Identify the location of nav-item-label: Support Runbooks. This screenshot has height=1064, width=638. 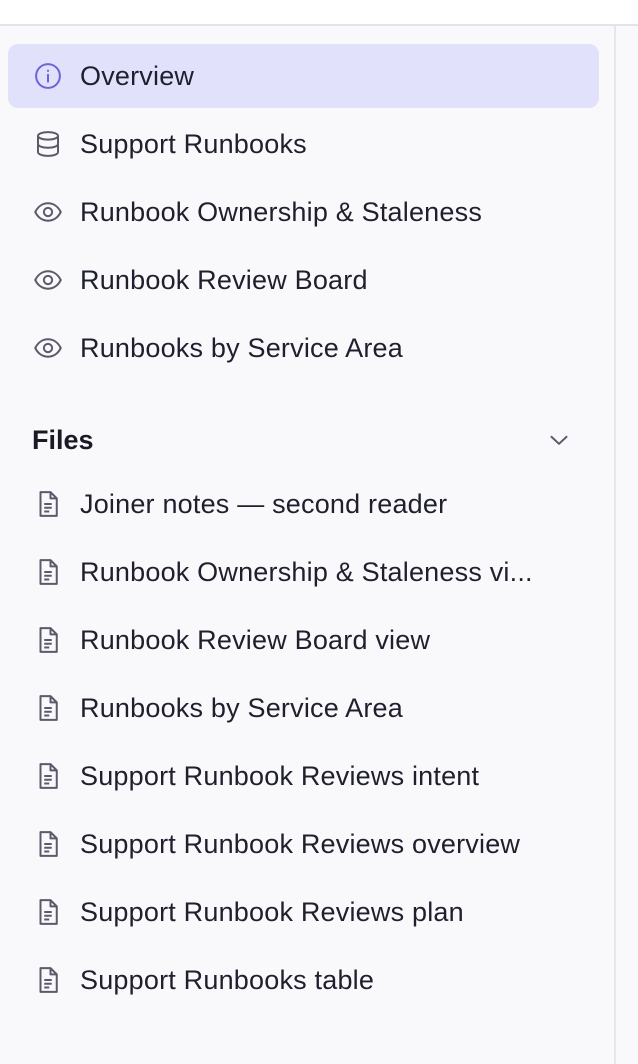
(193, 143).